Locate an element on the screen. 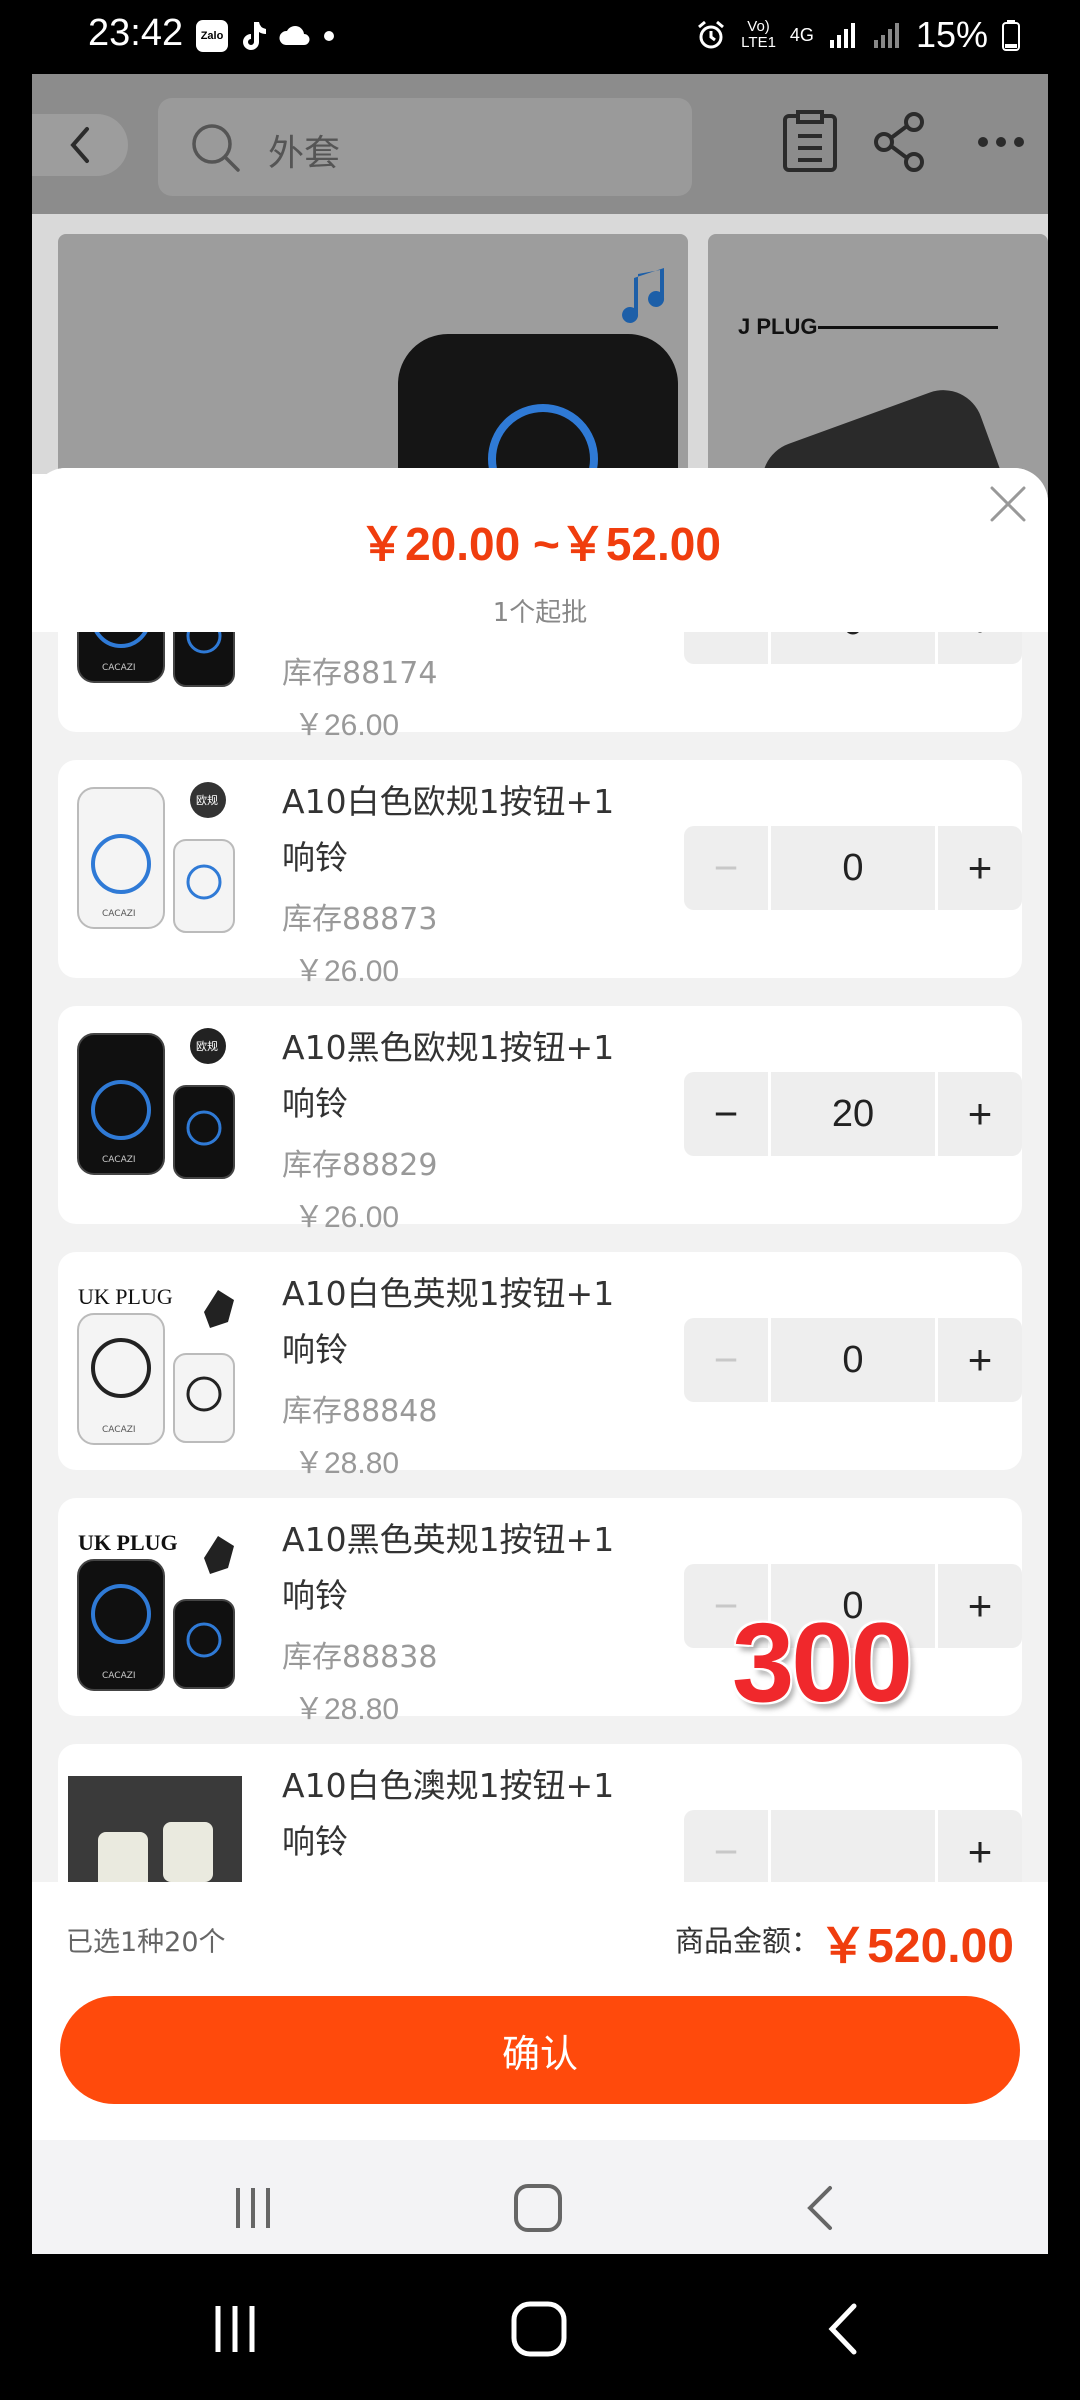 This screenshot has height=2400, width=1080. sku-stock: 库存88829 is located at coordinates (360, 1165).